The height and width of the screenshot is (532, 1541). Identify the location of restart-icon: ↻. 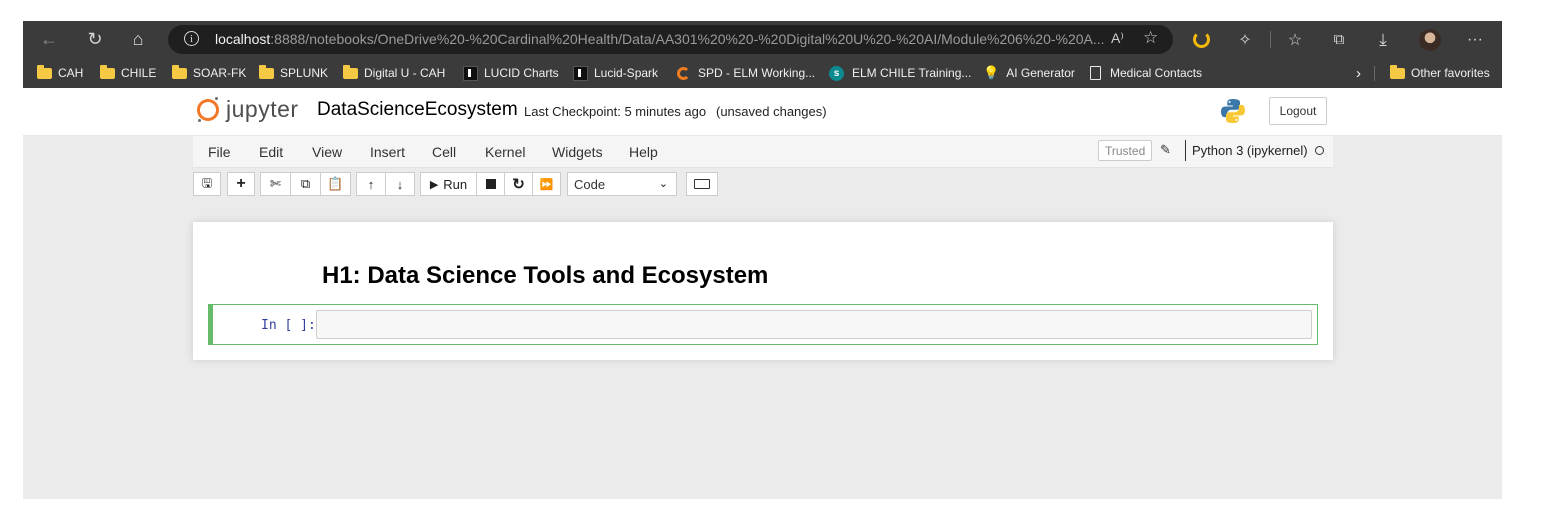
(518, 184).